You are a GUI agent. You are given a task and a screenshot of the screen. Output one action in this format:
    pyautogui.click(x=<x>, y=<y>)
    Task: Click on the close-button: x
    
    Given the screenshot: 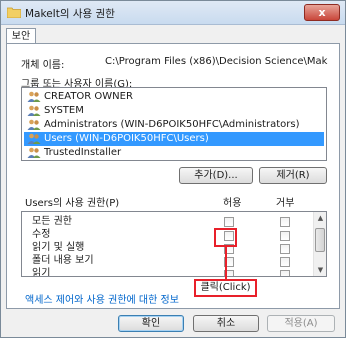 What is the action you would take?
    pyautogui.click(x=322, y=12)
    